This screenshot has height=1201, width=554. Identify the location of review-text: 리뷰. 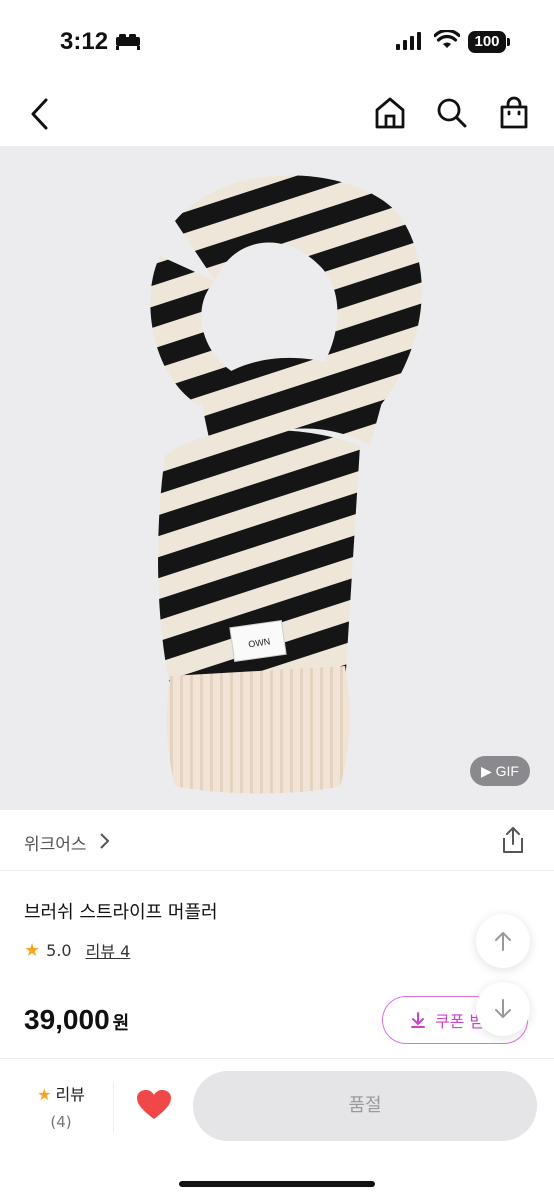
(70, 1094).